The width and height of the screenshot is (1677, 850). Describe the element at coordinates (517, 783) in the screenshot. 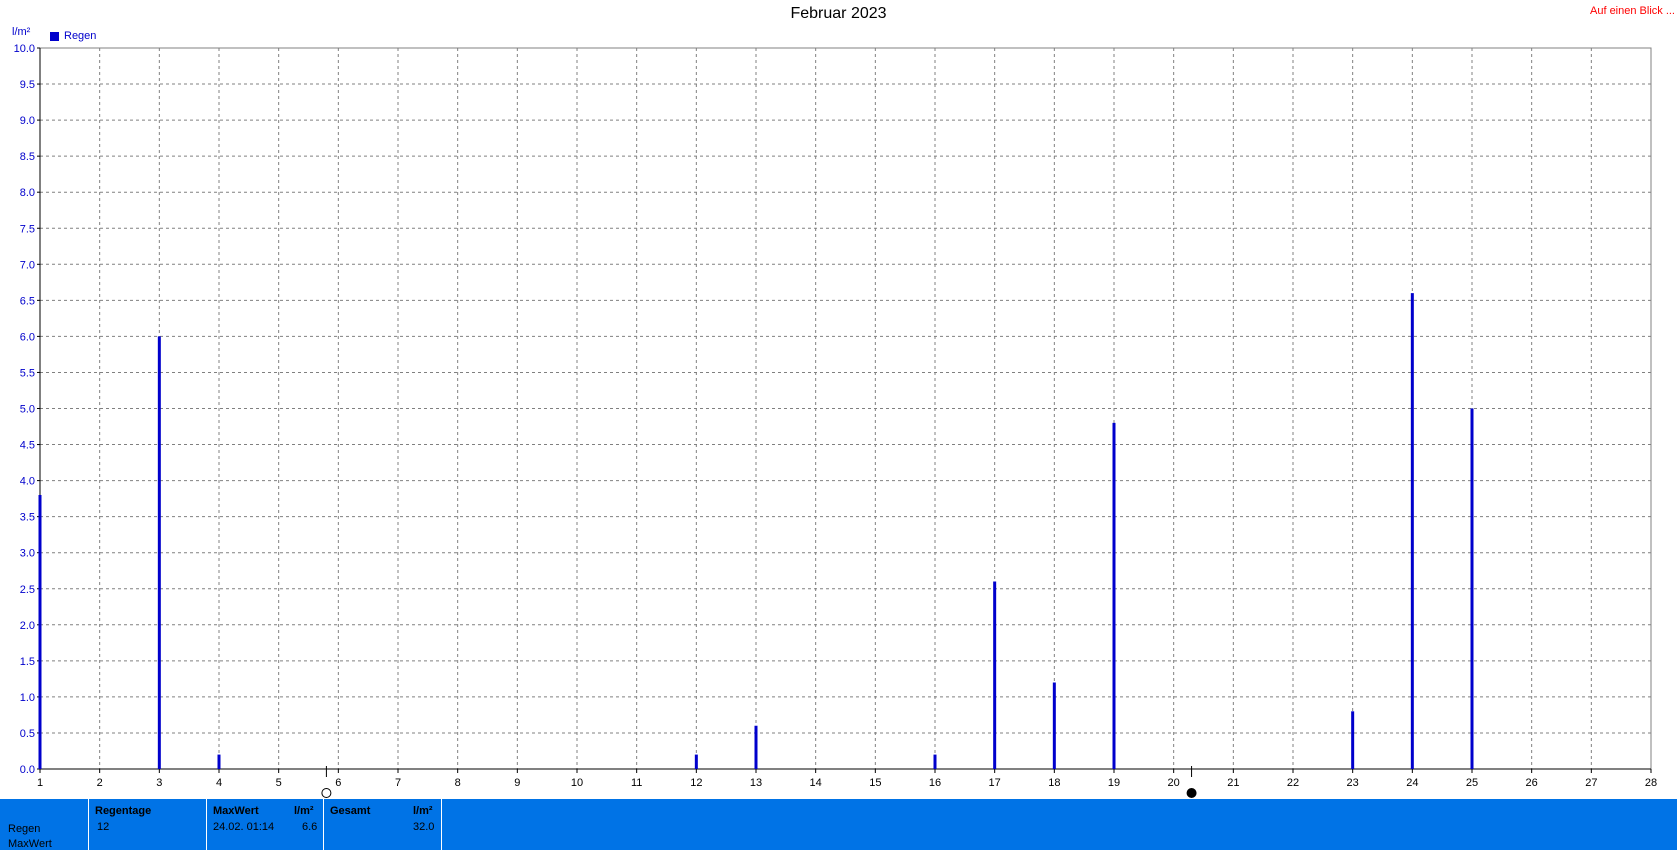

I see `x-tick-label: 9` at that location.